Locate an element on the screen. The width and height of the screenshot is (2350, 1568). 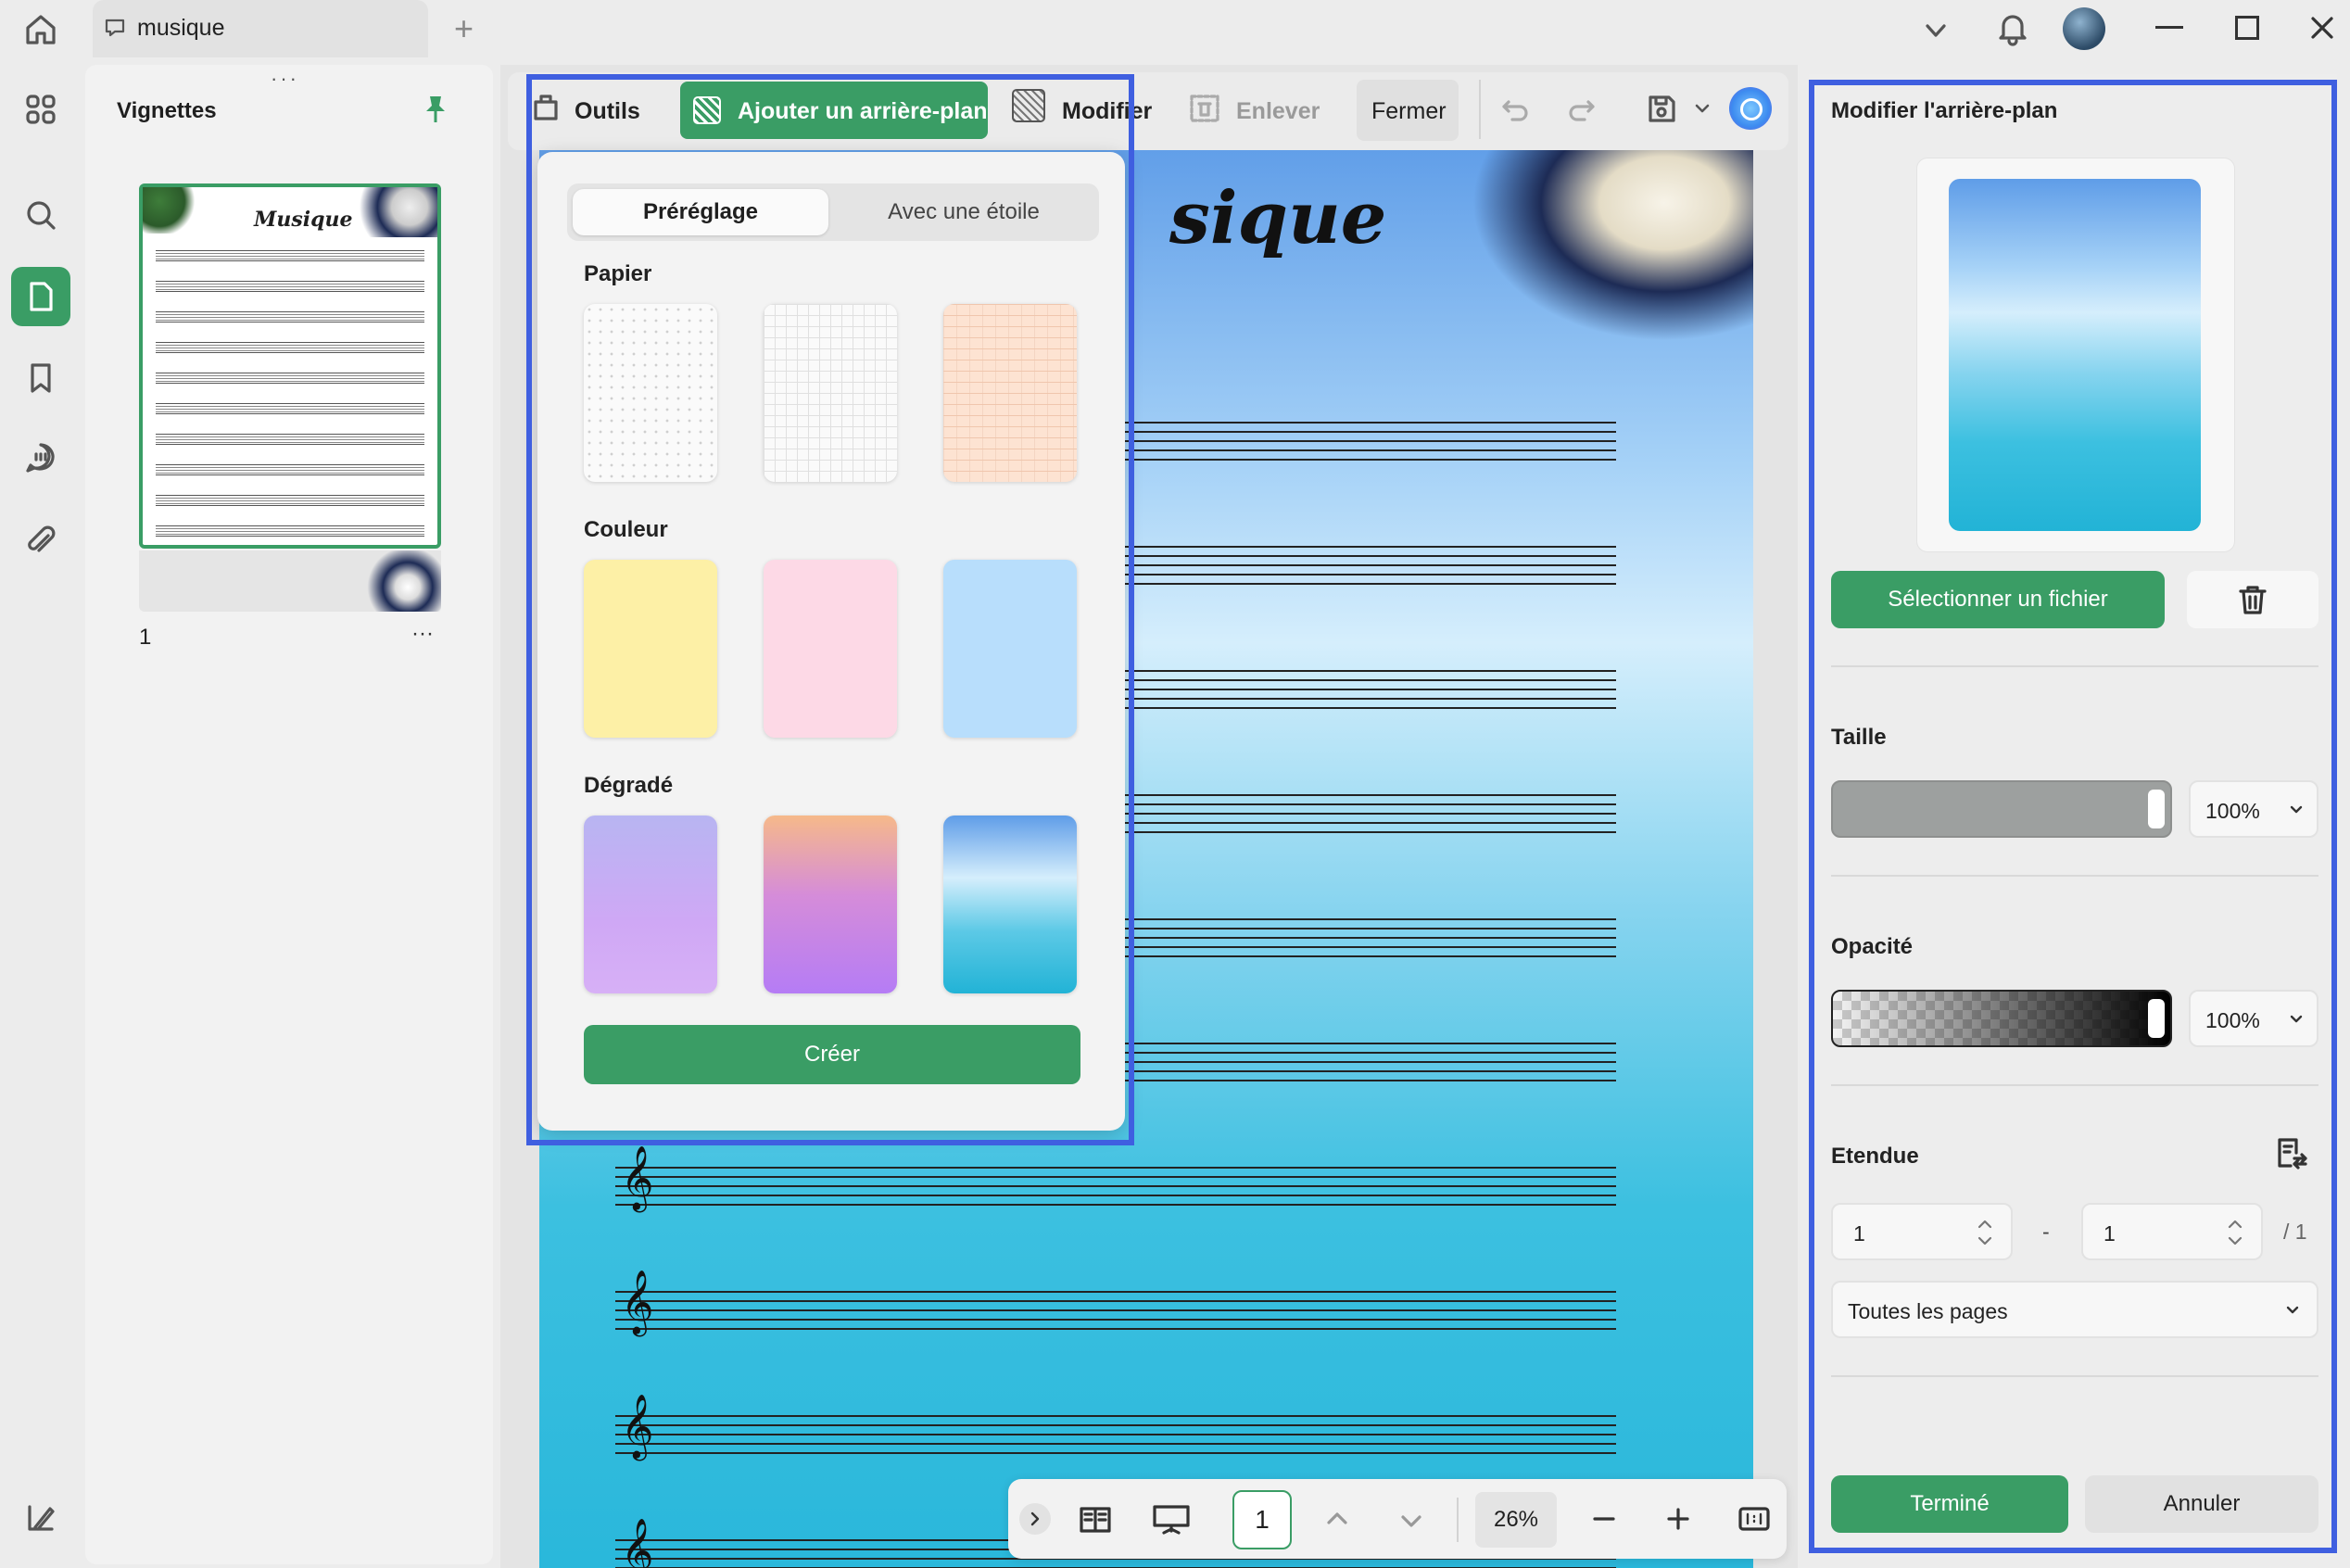
zoom-field: 26% is located at coordinates (1516, 1520).